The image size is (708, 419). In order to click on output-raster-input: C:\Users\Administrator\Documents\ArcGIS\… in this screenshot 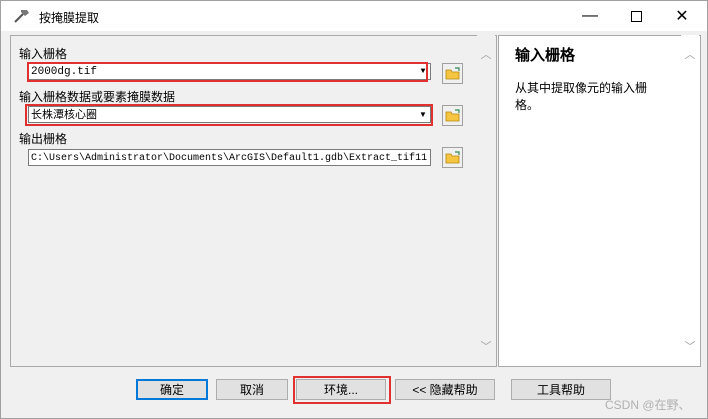, I will do `click(229, 157)`.